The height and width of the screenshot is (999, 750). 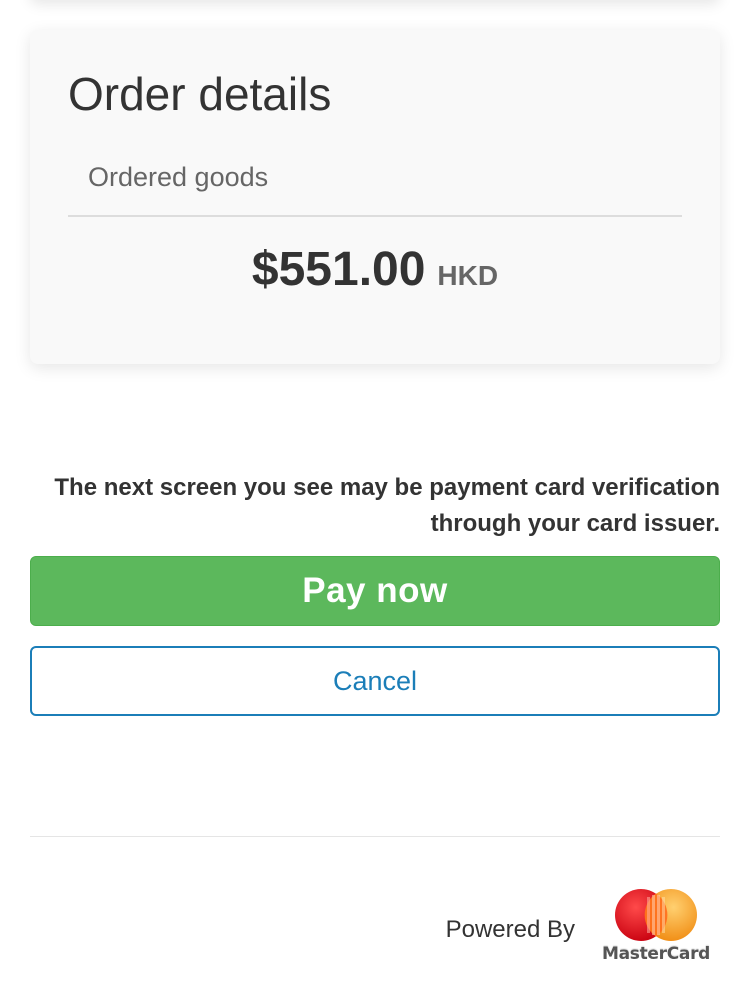 What do you see at coordinates (510, 929) in the screenshot?
I see `powered-by-label: Powered By` at bounding box center [510, 929].